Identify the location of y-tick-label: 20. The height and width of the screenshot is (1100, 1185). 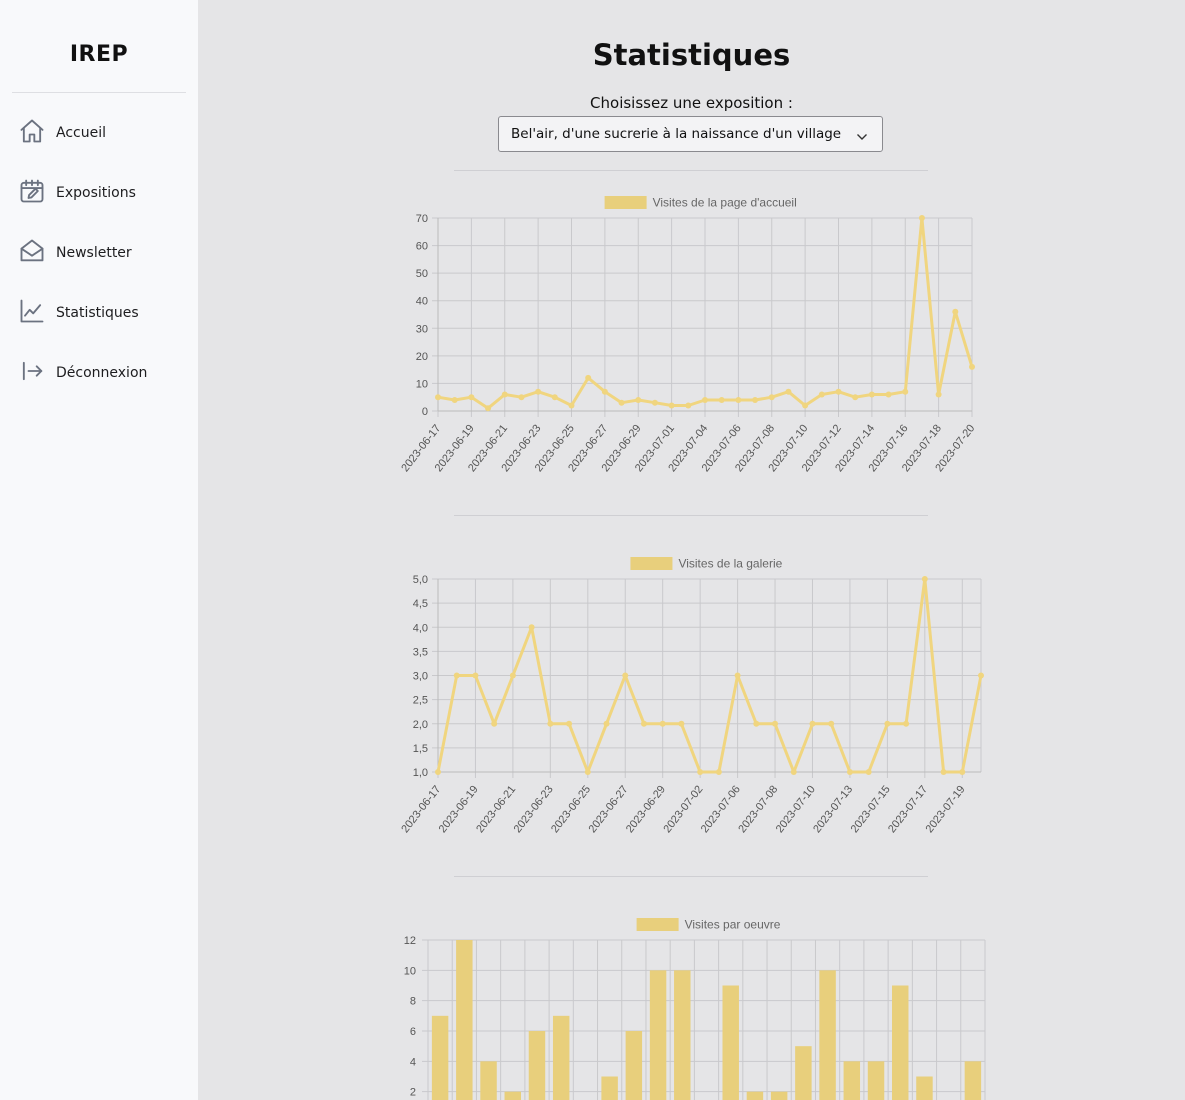
(422, 357).